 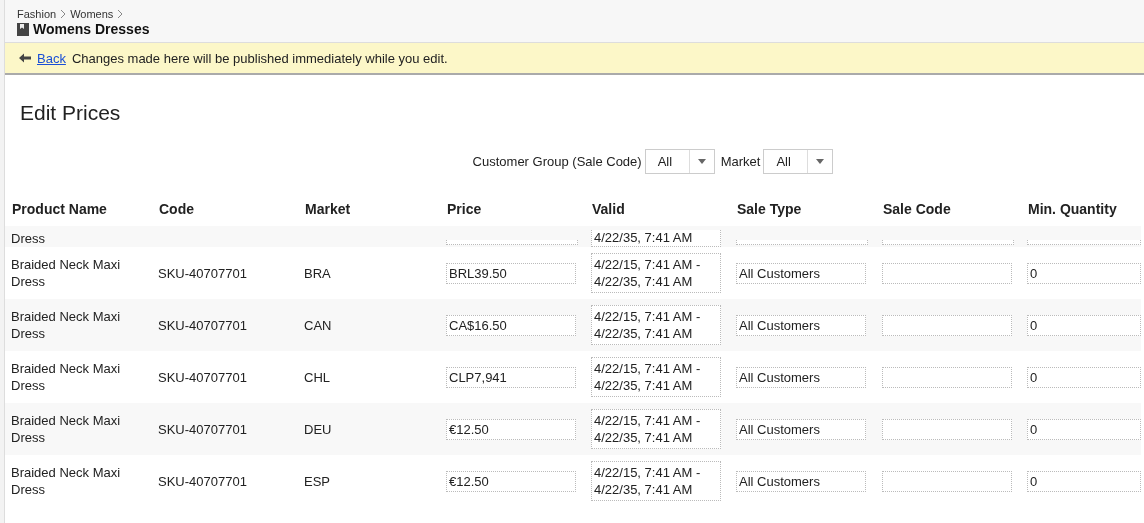 I want to click on column-header: Min. Quantity, so click(x=1072, y=211).